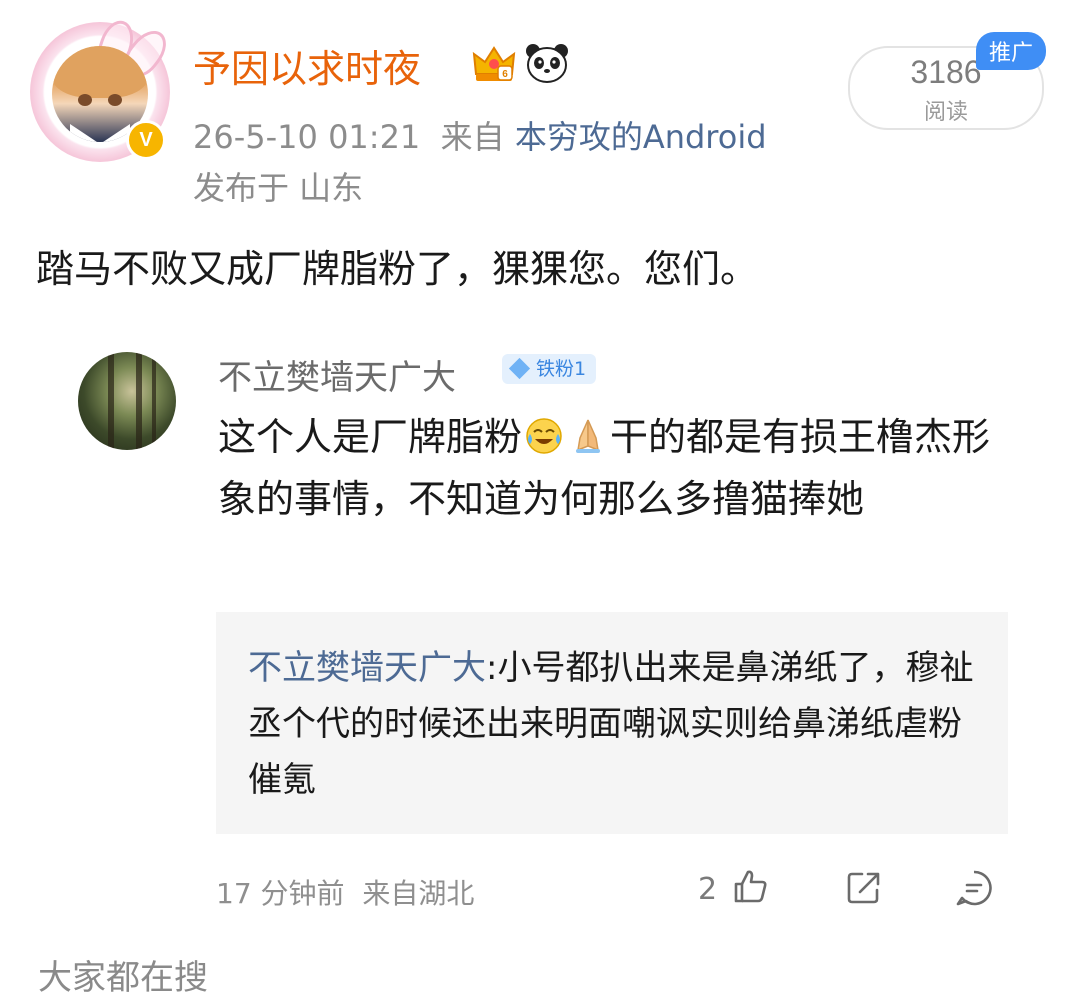 The width and height of the screenshot is (1080, 999). I want to click on promote-badge: 推广, so click(1011, 51).